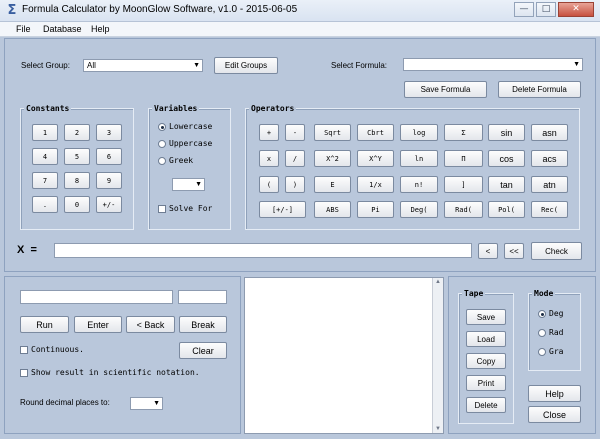 This screenshot has height=439, width=600. Describe the element at coordinates (542, 314) in the screenshot. I see `radio-deg` at that location.